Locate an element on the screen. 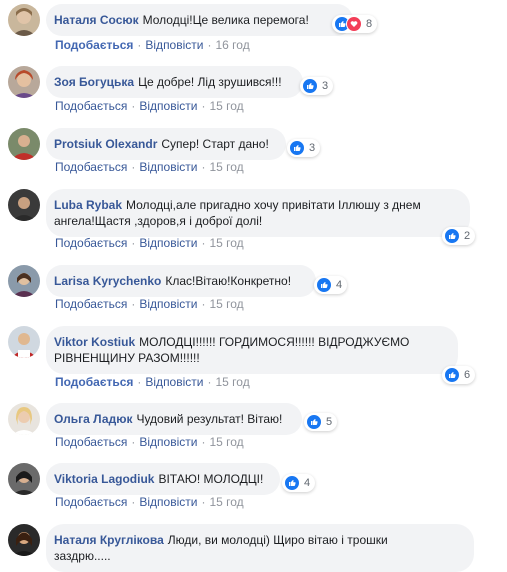  comment-author: Наталя Сосюк is located at coordinates (96, 20).